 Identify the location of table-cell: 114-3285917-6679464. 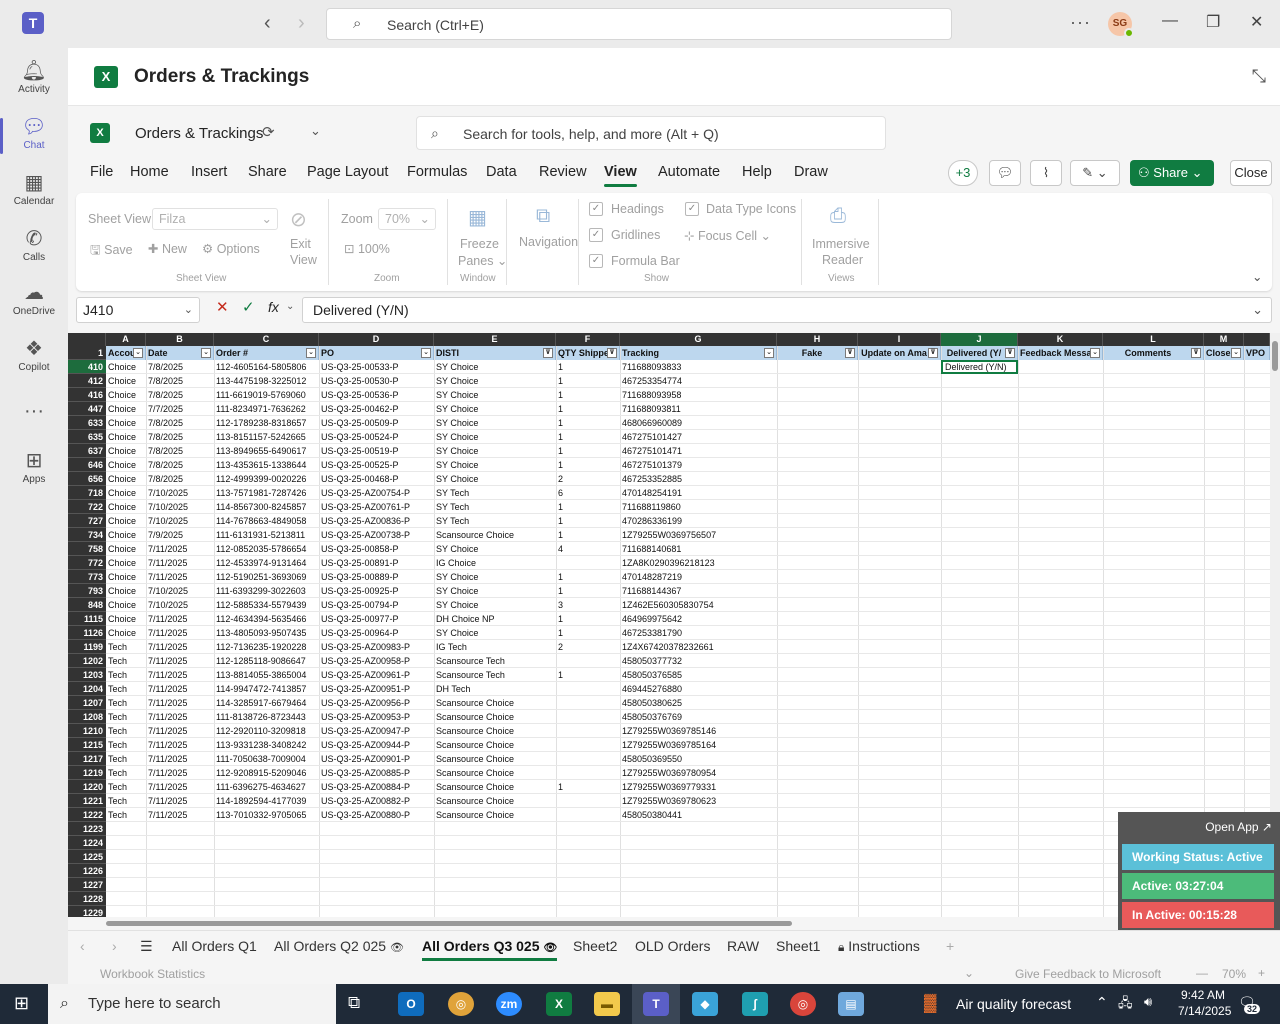
(266, 703).